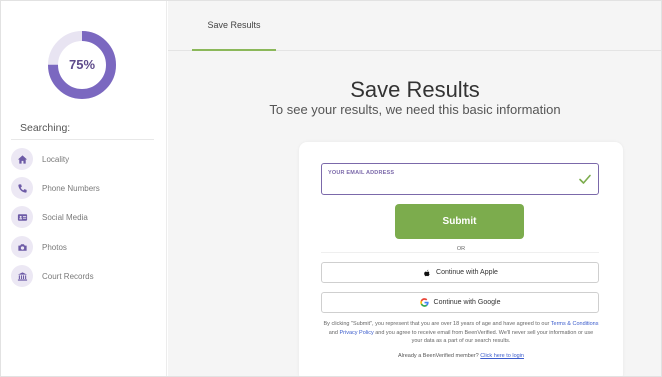  I want to click on progress-percent: 75%, so click(82, 64).